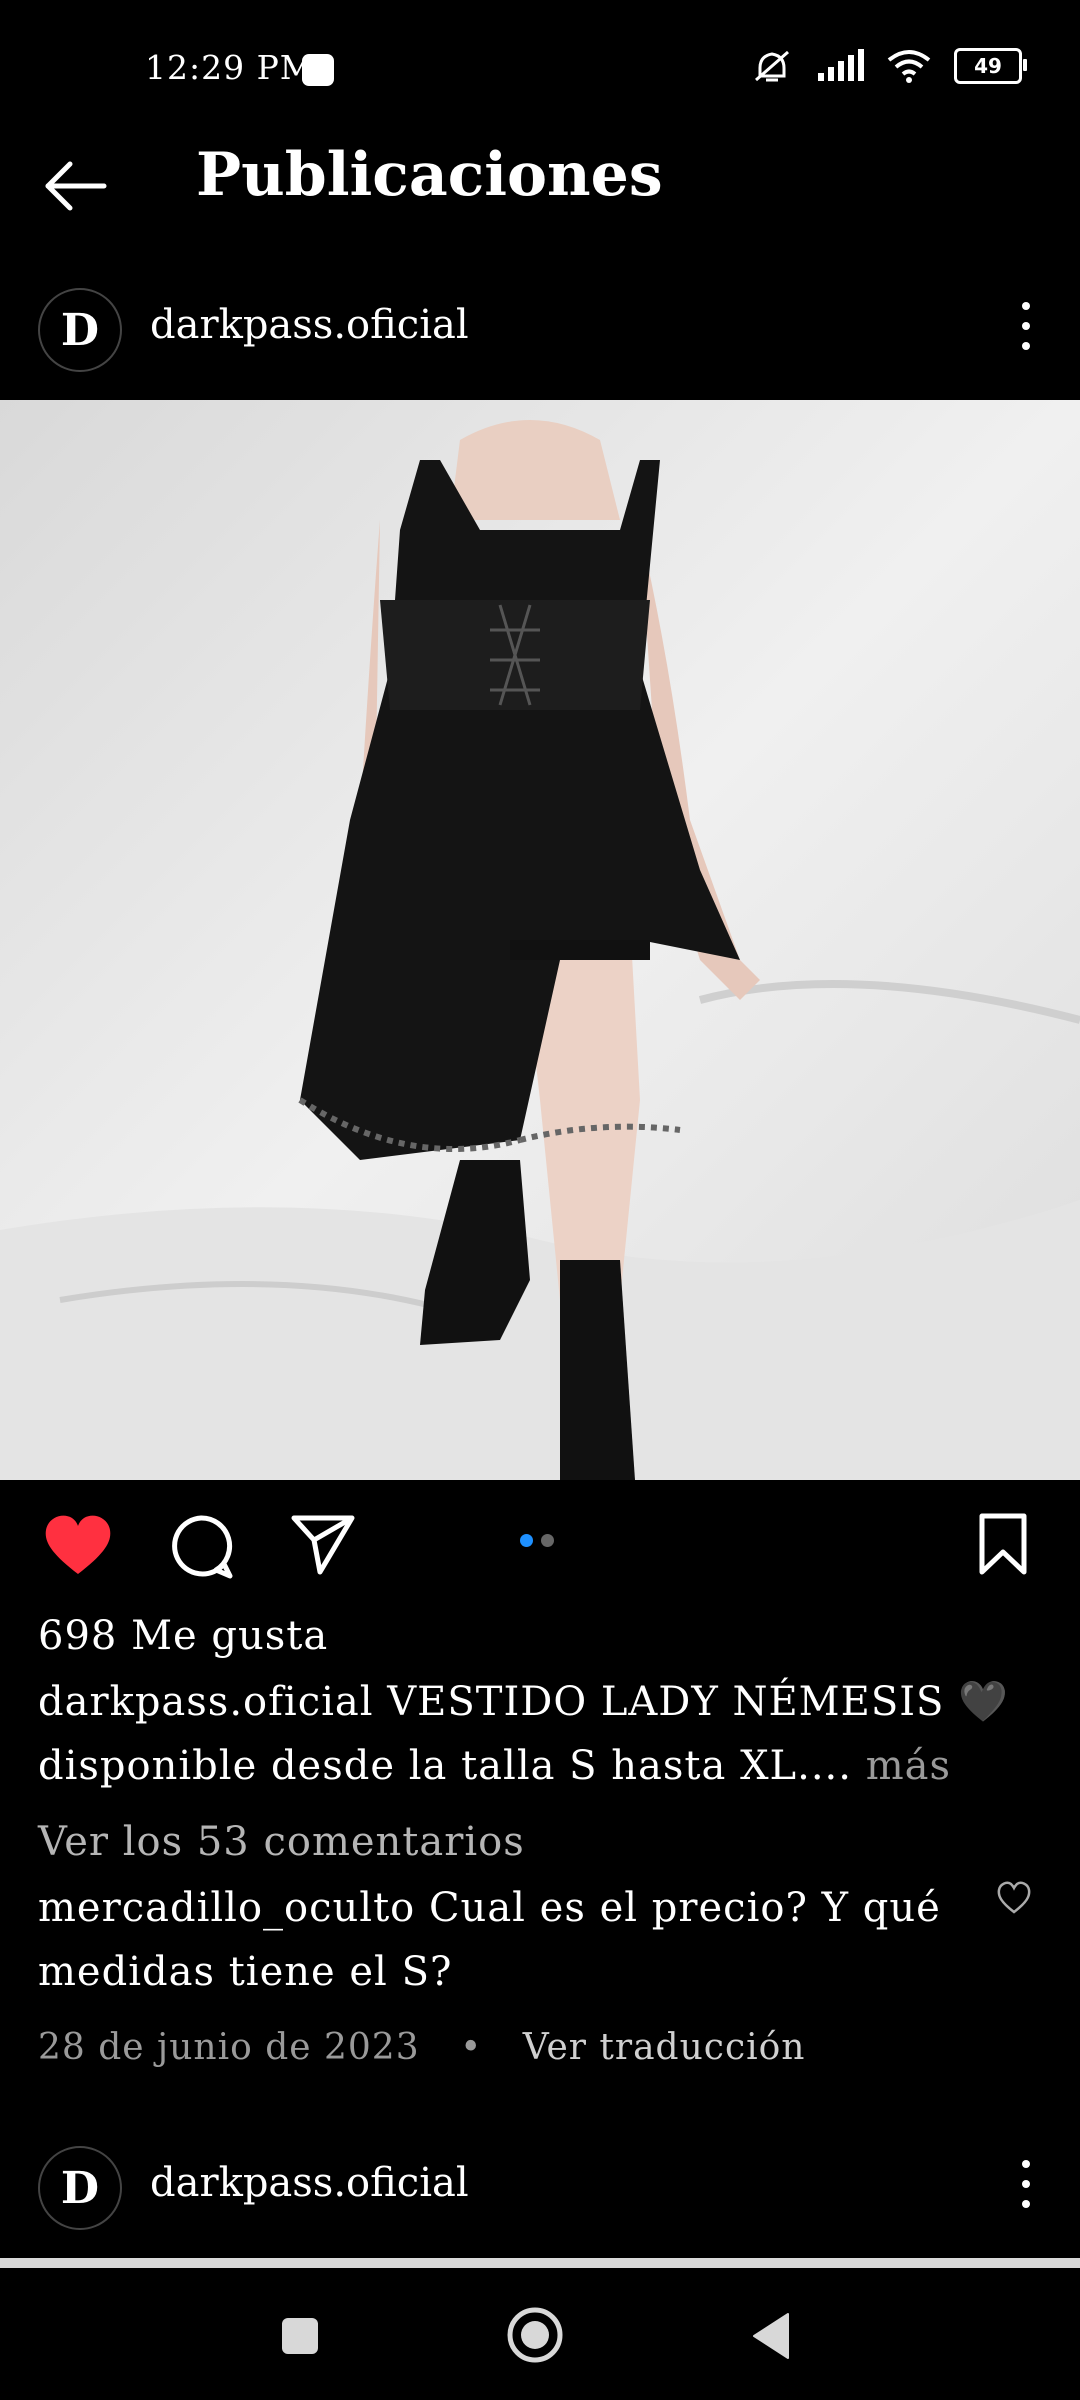 The width and height of the screenshot is (1080, 2400). I want to click on post-date: 28 de junio de 2023, so click(229, 2047).